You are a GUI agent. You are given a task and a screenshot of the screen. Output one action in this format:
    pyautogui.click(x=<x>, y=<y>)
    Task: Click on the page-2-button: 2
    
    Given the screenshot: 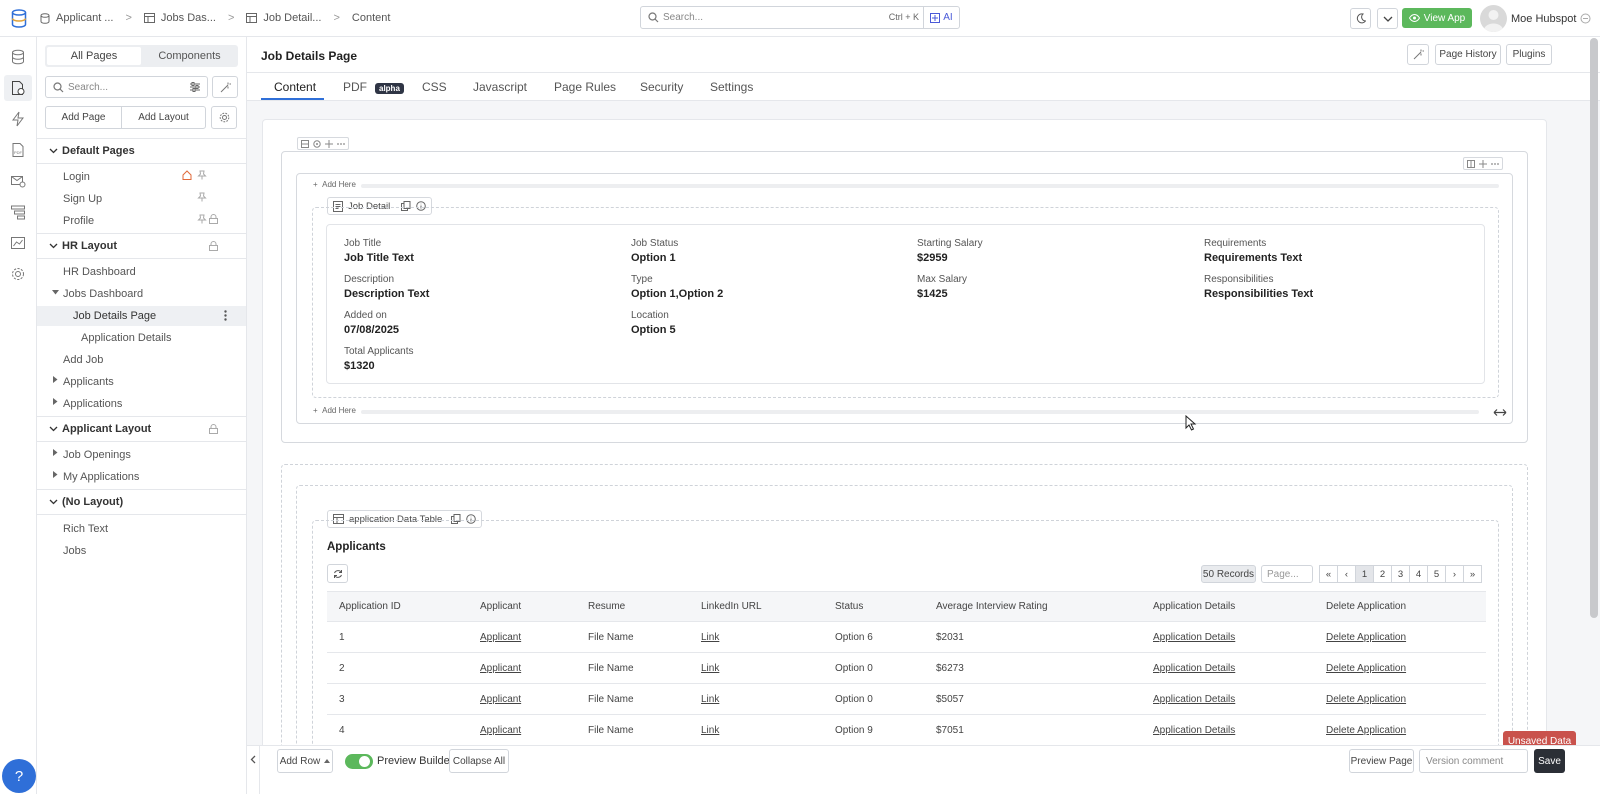 What is the action you would take?
    pyautogui.click(x=1382, y=574)
    